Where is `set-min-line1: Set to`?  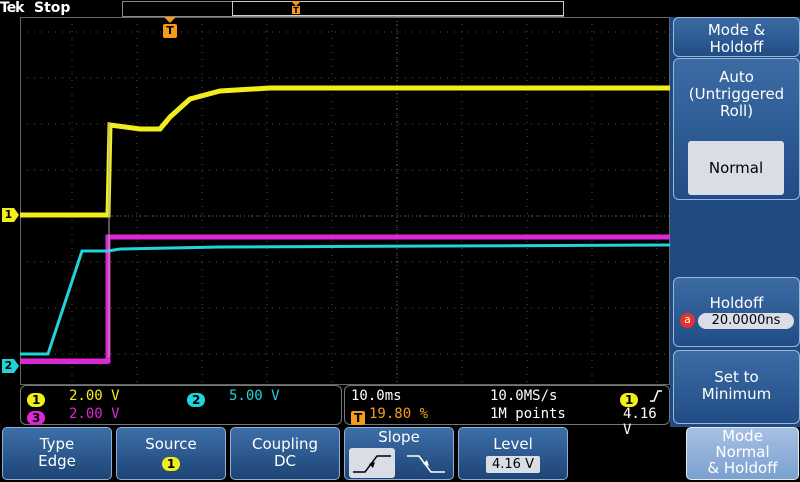
set-min-line1: Set to is located at coordinates (736, 377).